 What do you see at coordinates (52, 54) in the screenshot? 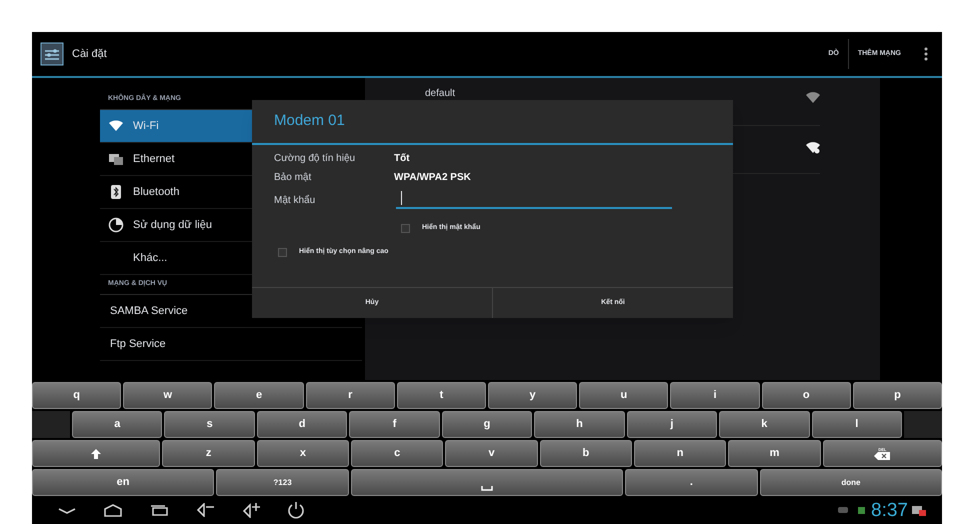
I see `settings-icon` at bounding box center [52, 54].